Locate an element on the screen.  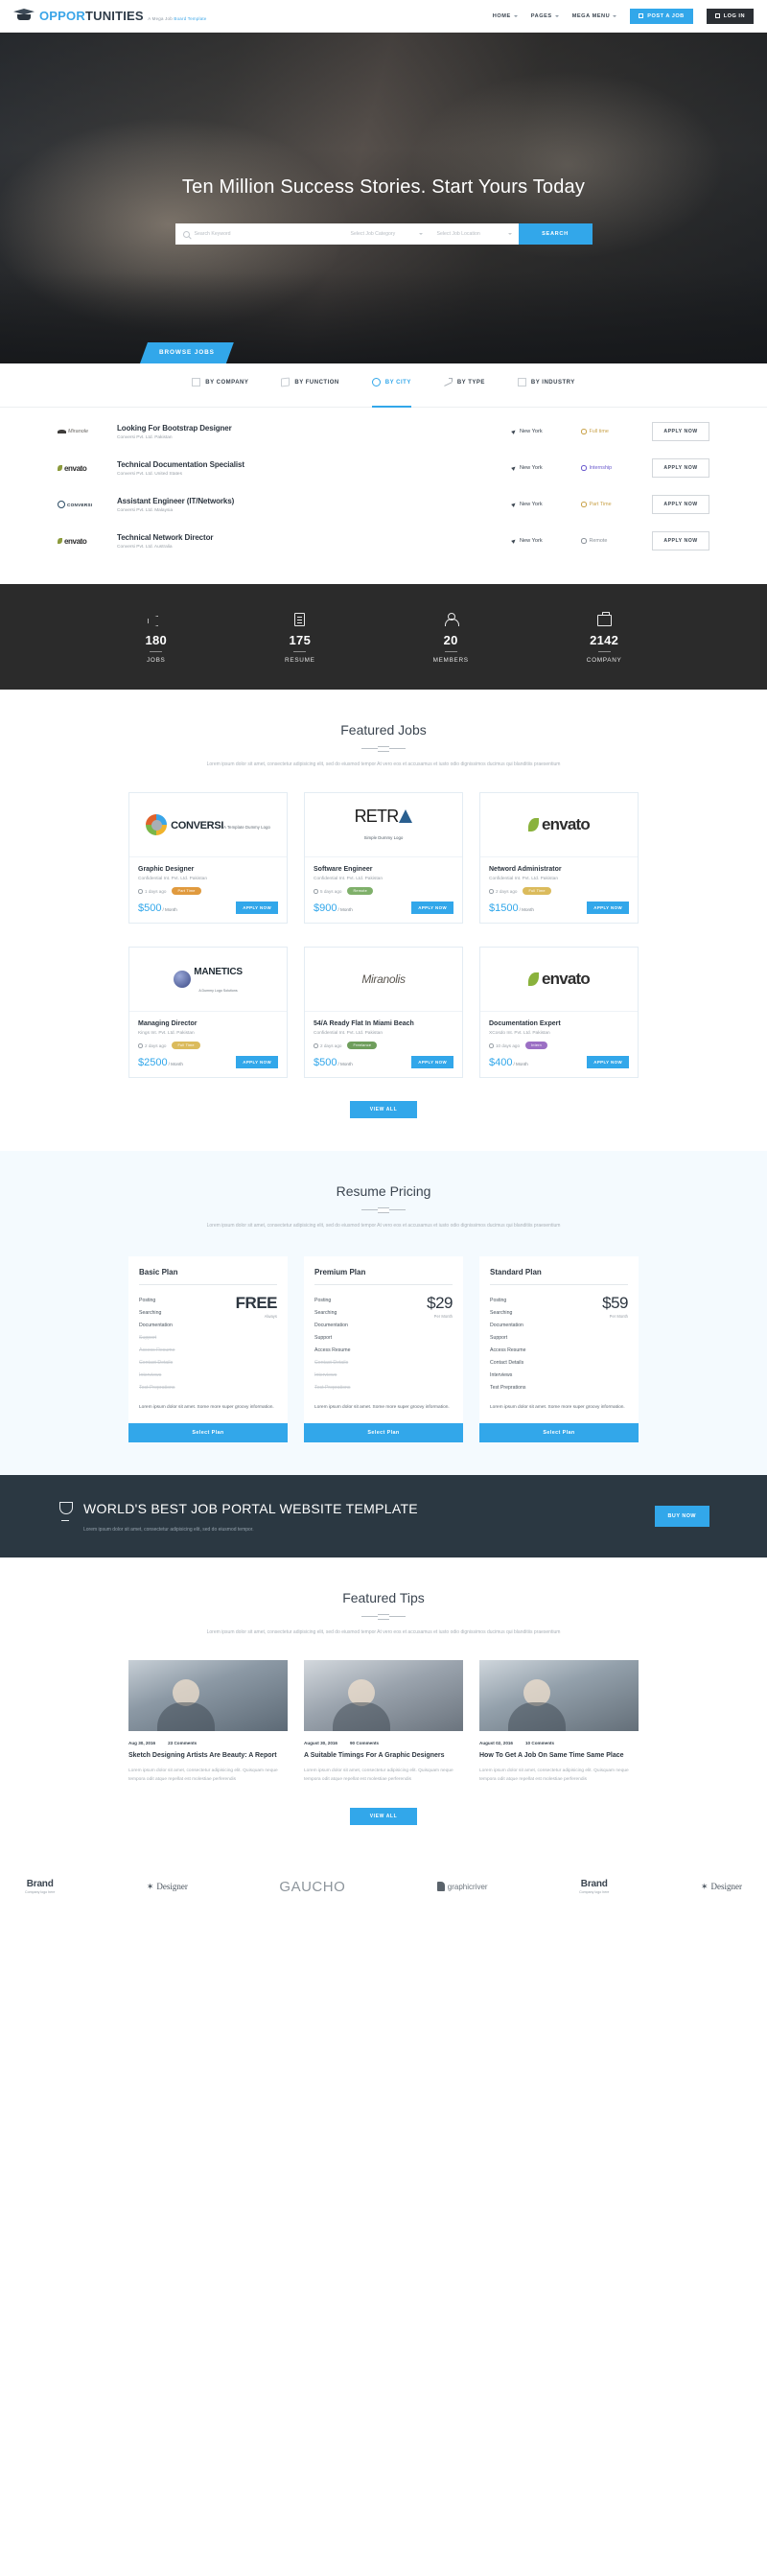
post-comments: 23 Comments is located at coordinates (183, 1743).